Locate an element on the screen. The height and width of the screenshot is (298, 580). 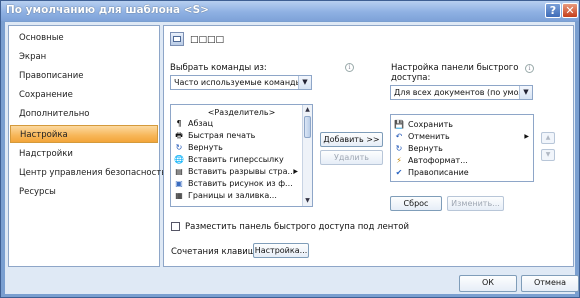
nav-item-resources: Ресурсы is located at coordinates (84, 192).